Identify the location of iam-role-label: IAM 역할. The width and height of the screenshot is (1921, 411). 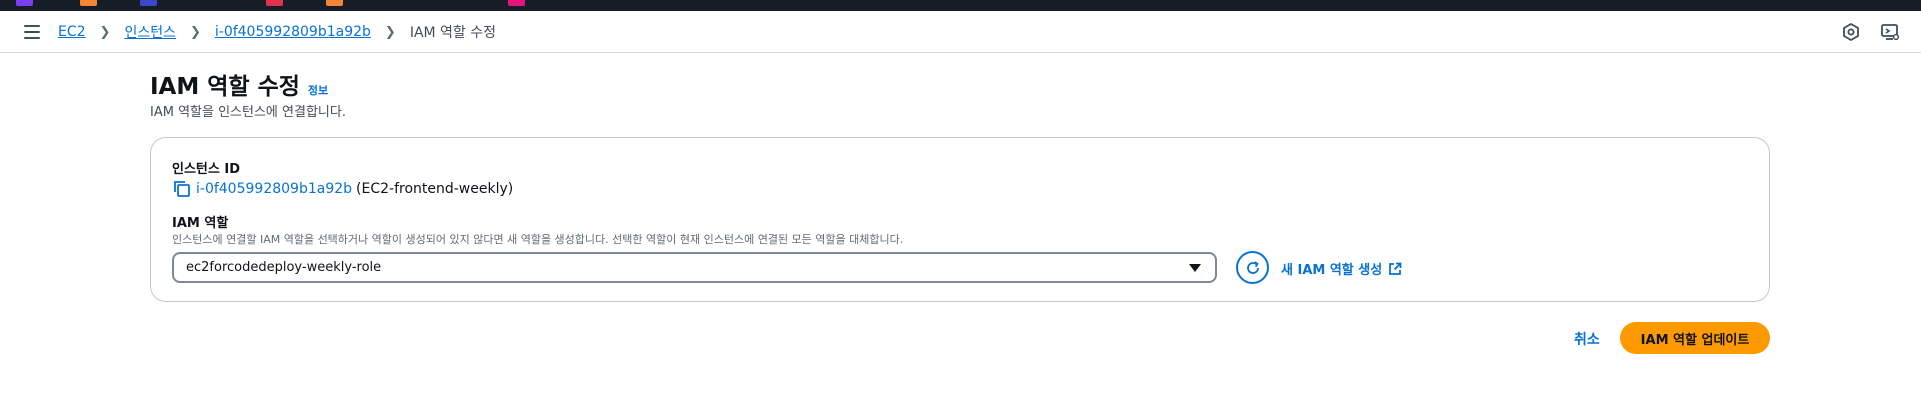
(200, 223).